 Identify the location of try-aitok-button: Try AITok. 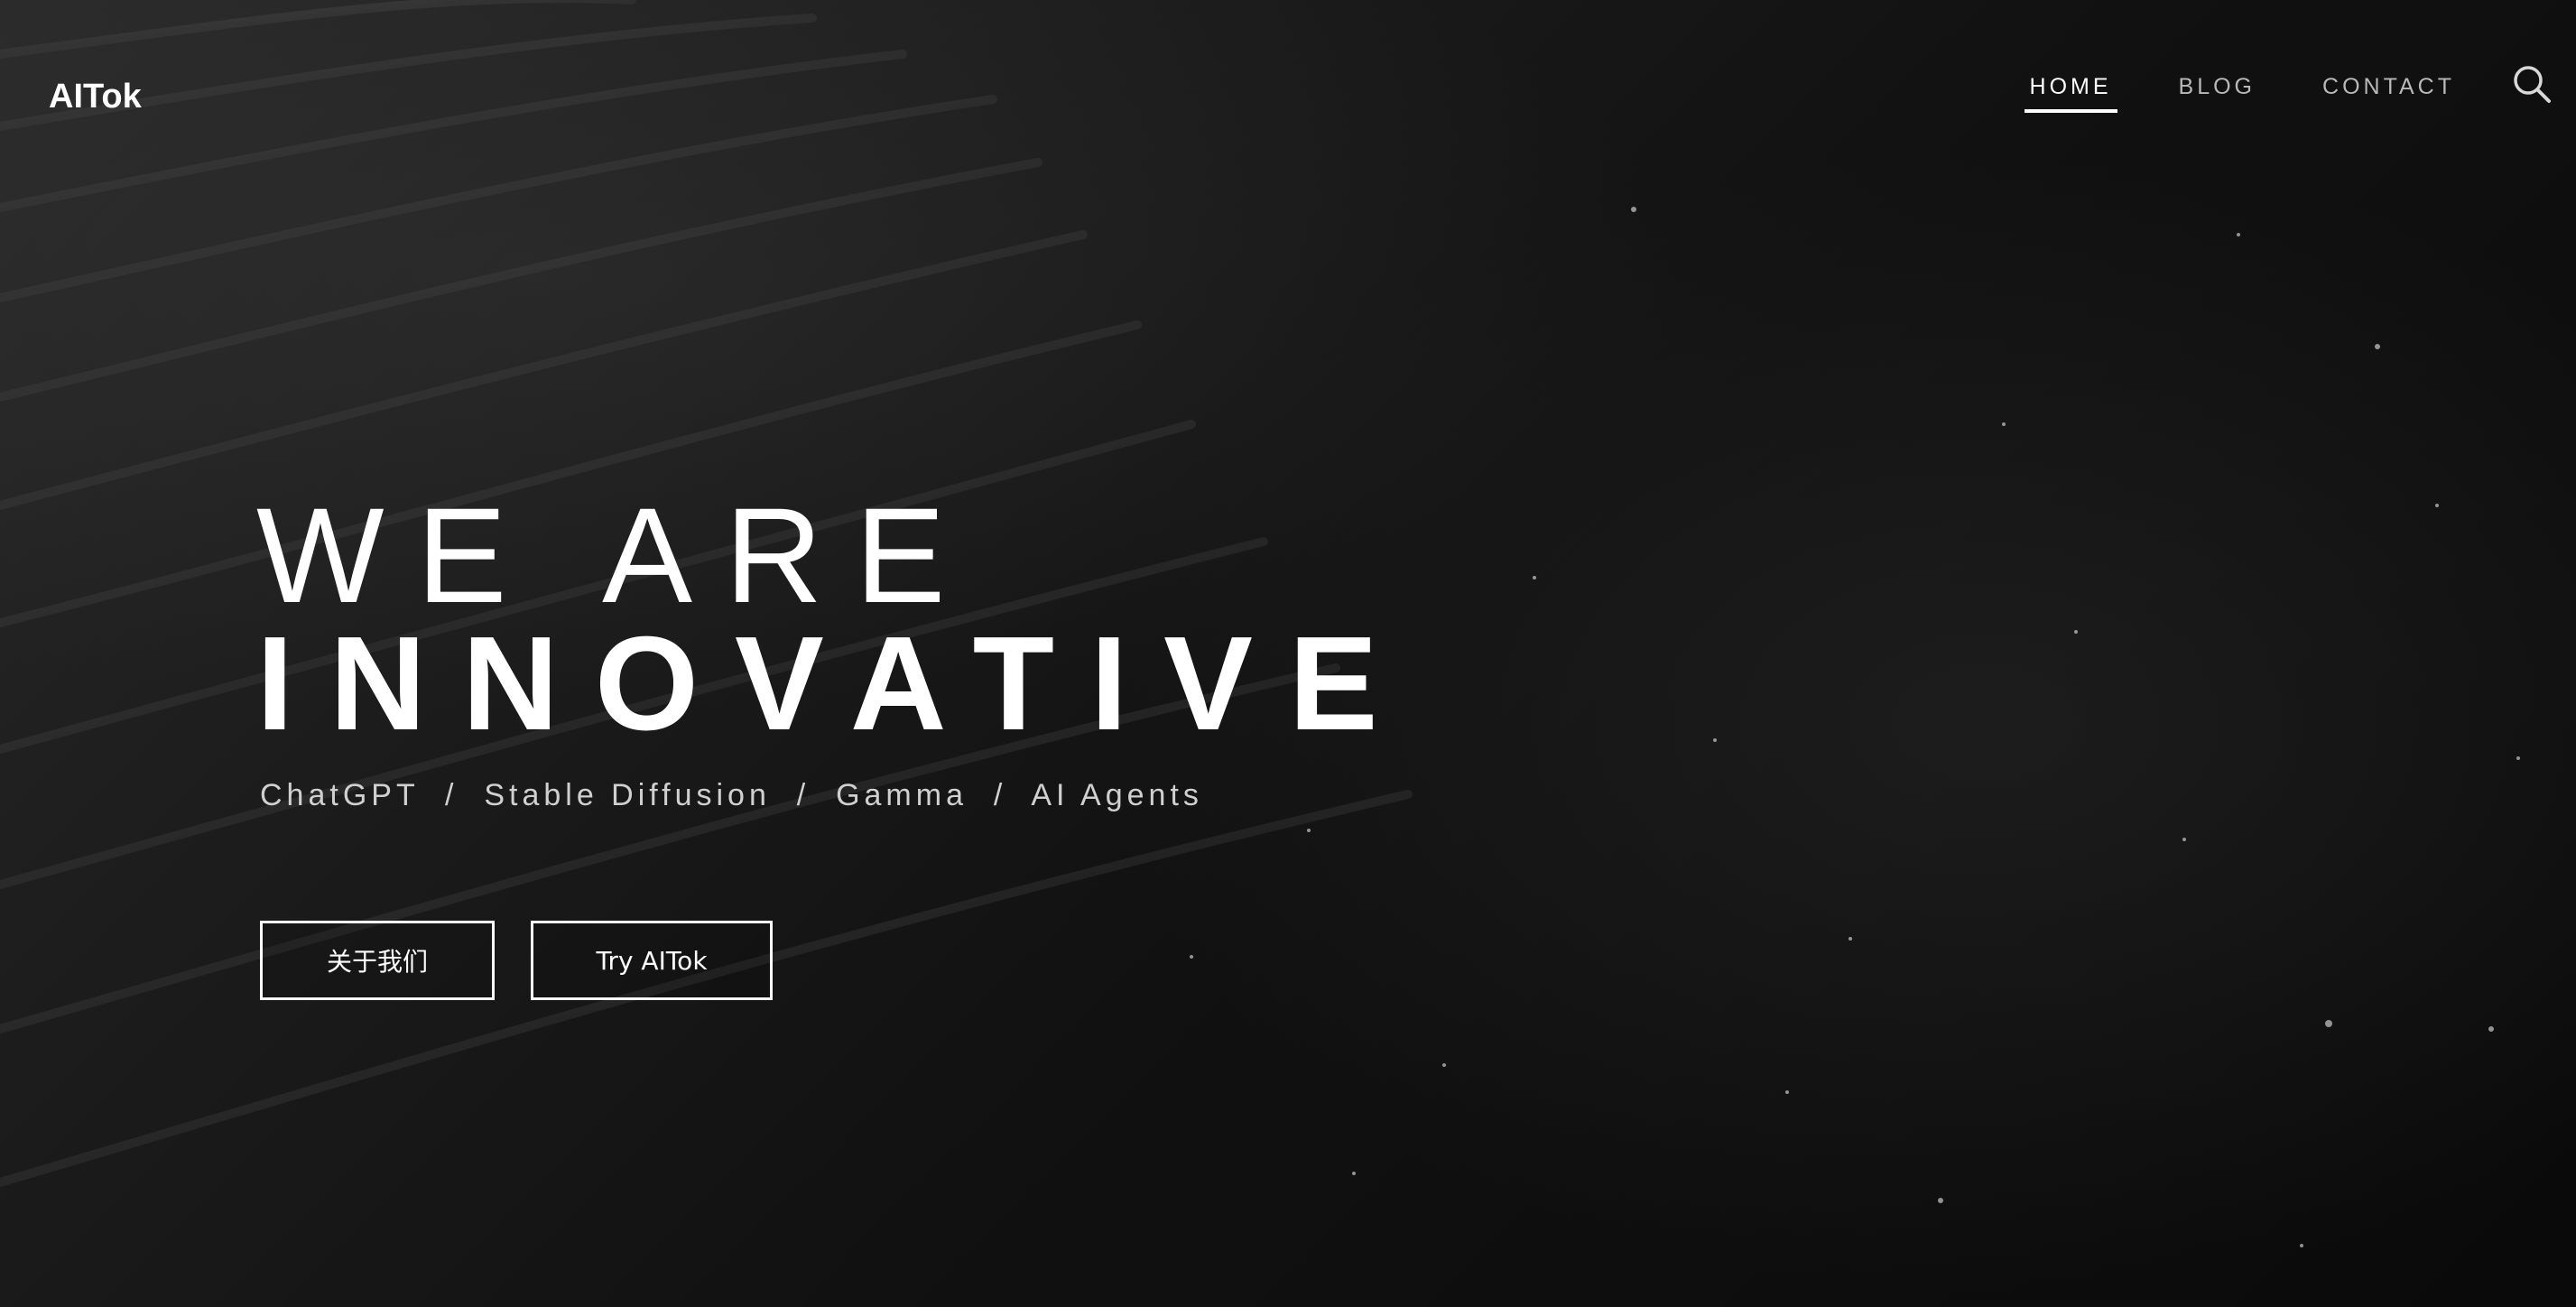
(652, 960).